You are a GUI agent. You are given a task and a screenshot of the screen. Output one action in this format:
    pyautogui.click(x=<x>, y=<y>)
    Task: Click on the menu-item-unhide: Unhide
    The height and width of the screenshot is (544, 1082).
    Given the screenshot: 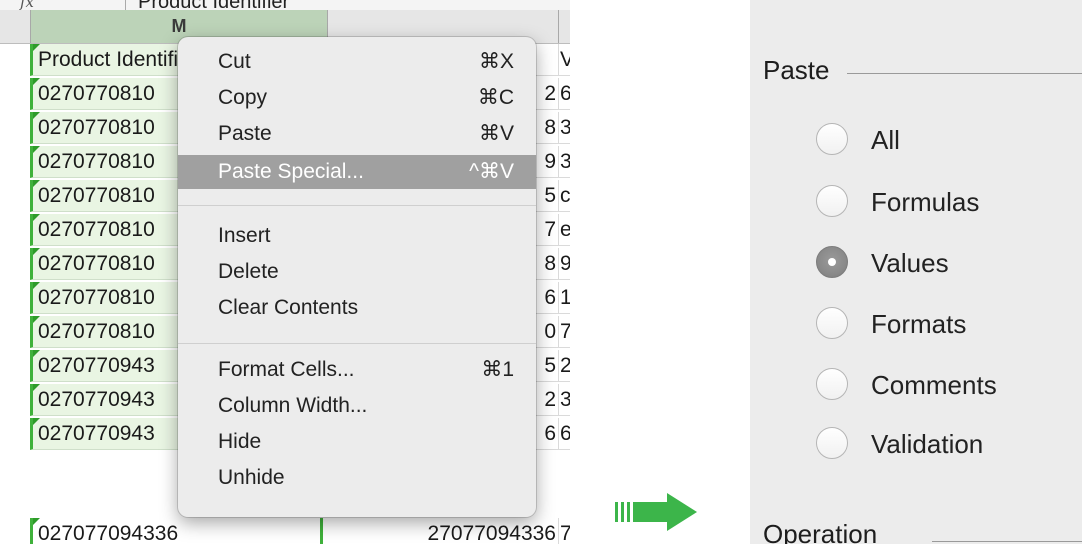 What is the action you would take?
    pyautogui.click(x=357, y=478)
    